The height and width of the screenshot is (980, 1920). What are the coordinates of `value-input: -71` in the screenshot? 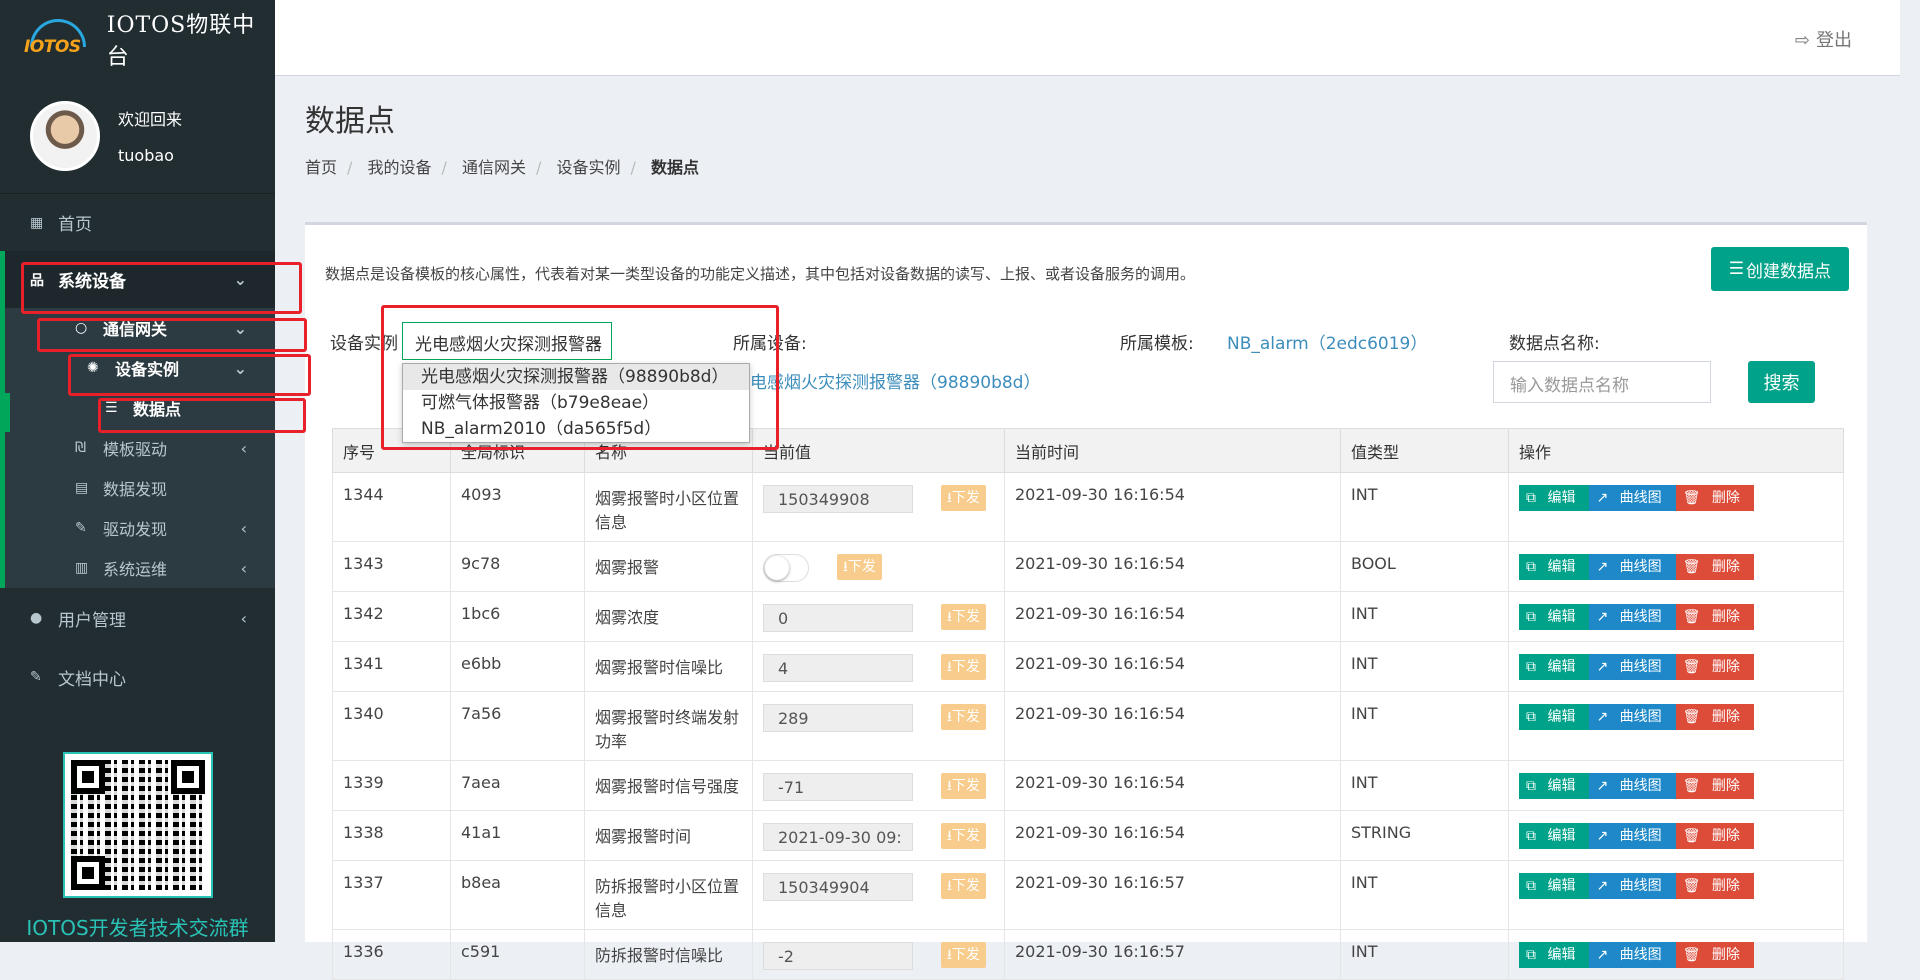 It's located at (838, 787).